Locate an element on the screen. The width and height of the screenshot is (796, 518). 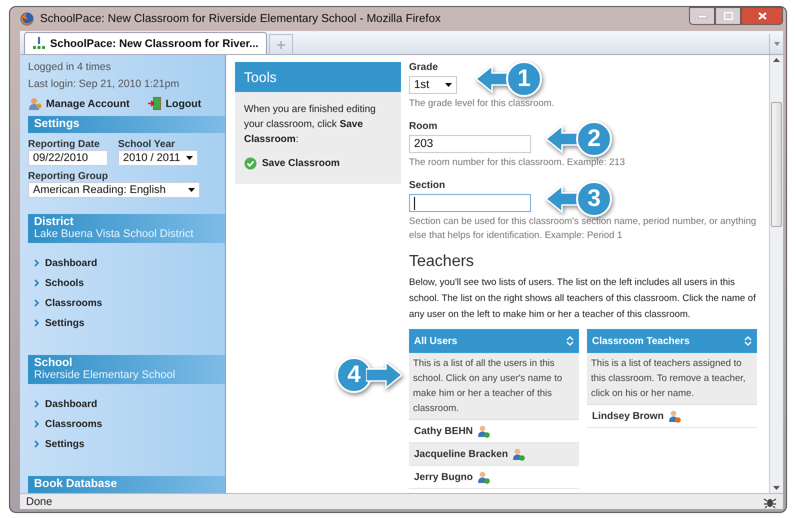
input-field is located at coordinates (470, 203).